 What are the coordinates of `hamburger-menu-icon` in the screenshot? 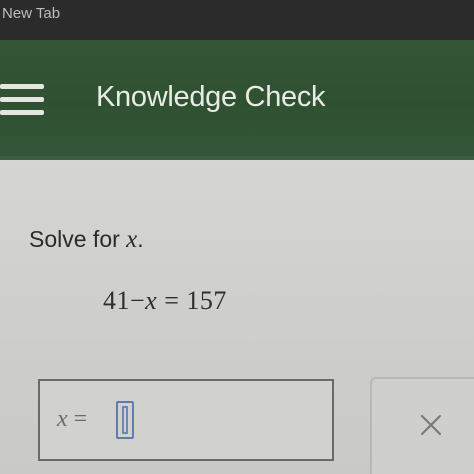 It's located at (23, 100).